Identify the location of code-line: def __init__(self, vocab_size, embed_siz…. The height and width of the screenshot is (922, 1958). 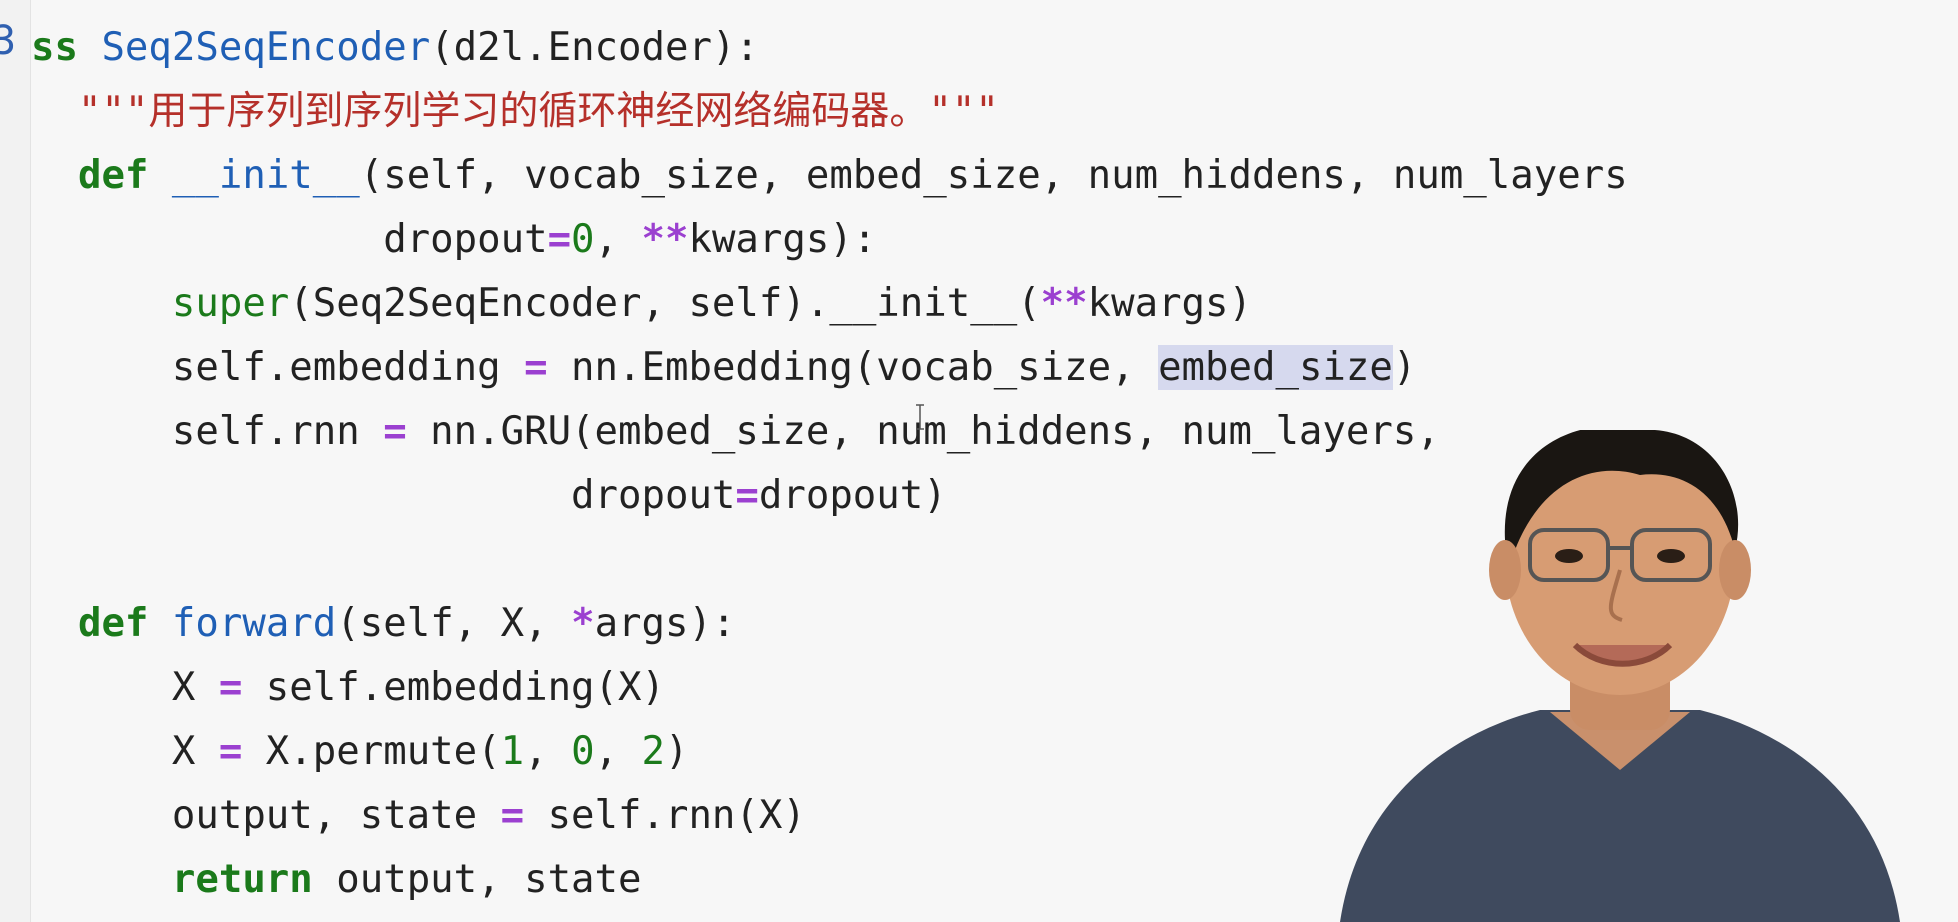
(829, 176).